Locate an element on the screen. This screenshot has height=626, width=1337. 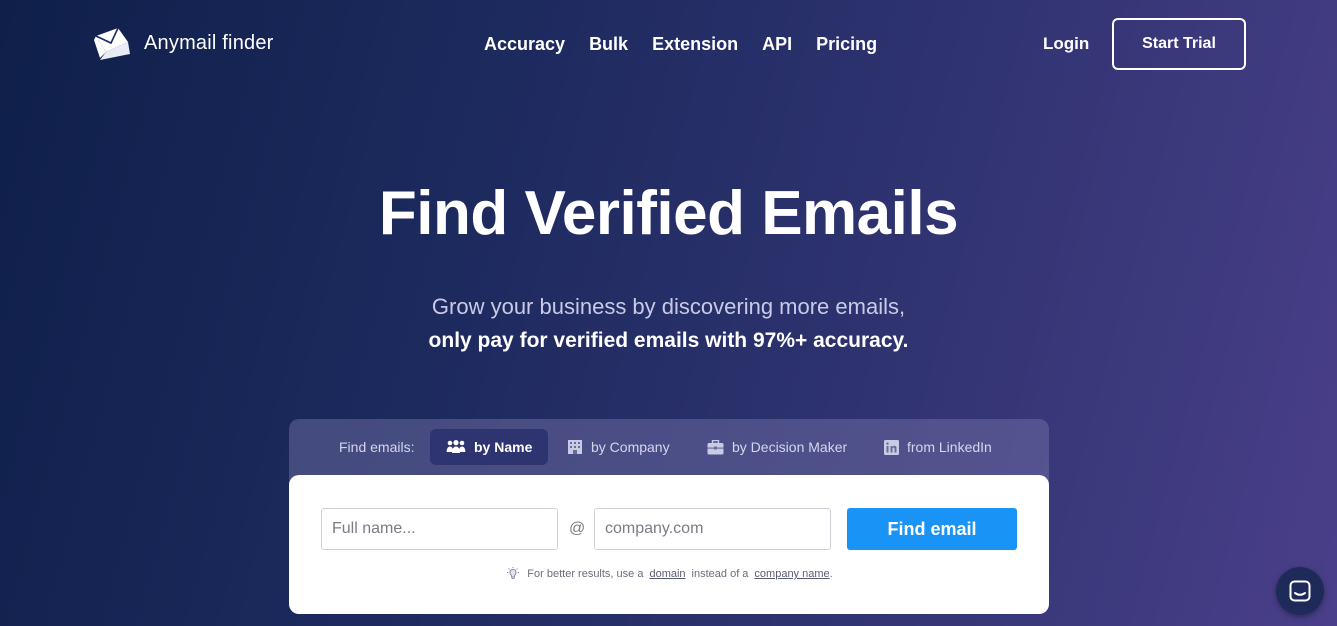
hint-middle: instead of a is located at coordinates (720, 574).